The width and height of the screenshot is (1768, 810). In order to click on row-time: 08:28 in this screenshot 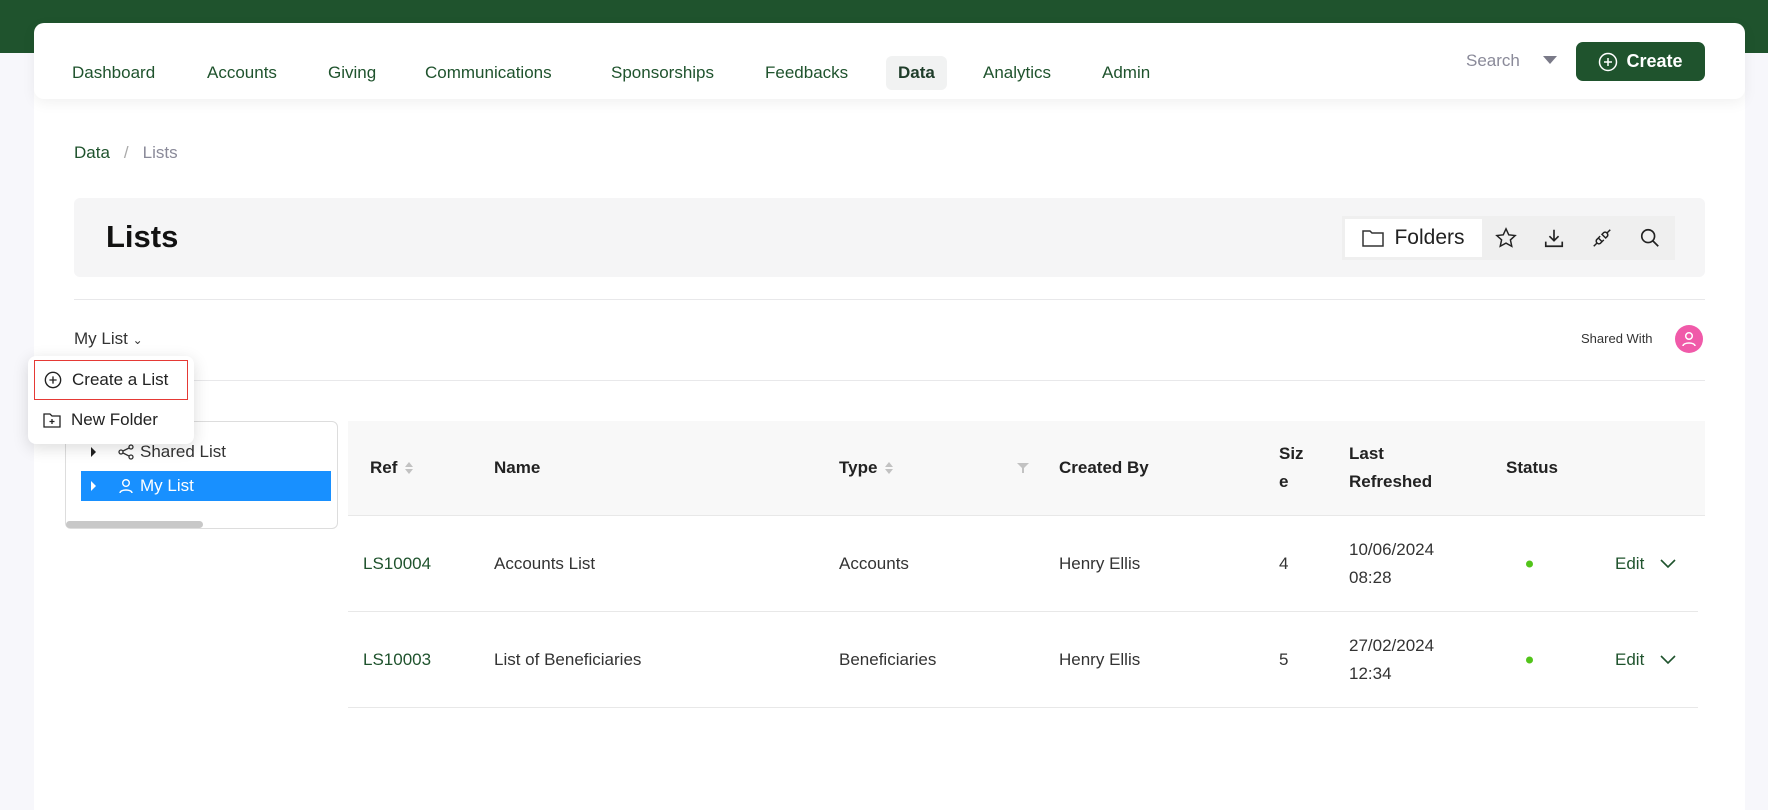, I will do `click(1370, 577)`.